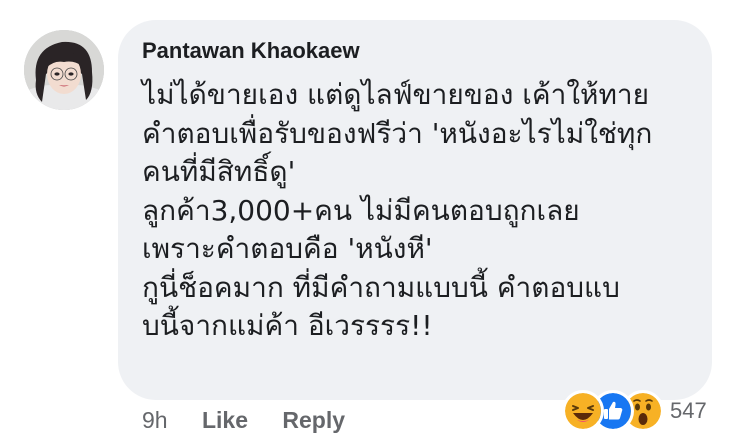 The height and width of the screenshot is (446, 749). Describe the element at coordinates (583, 411) in the screenshot. I see `haha-reaction-icon` at that location.